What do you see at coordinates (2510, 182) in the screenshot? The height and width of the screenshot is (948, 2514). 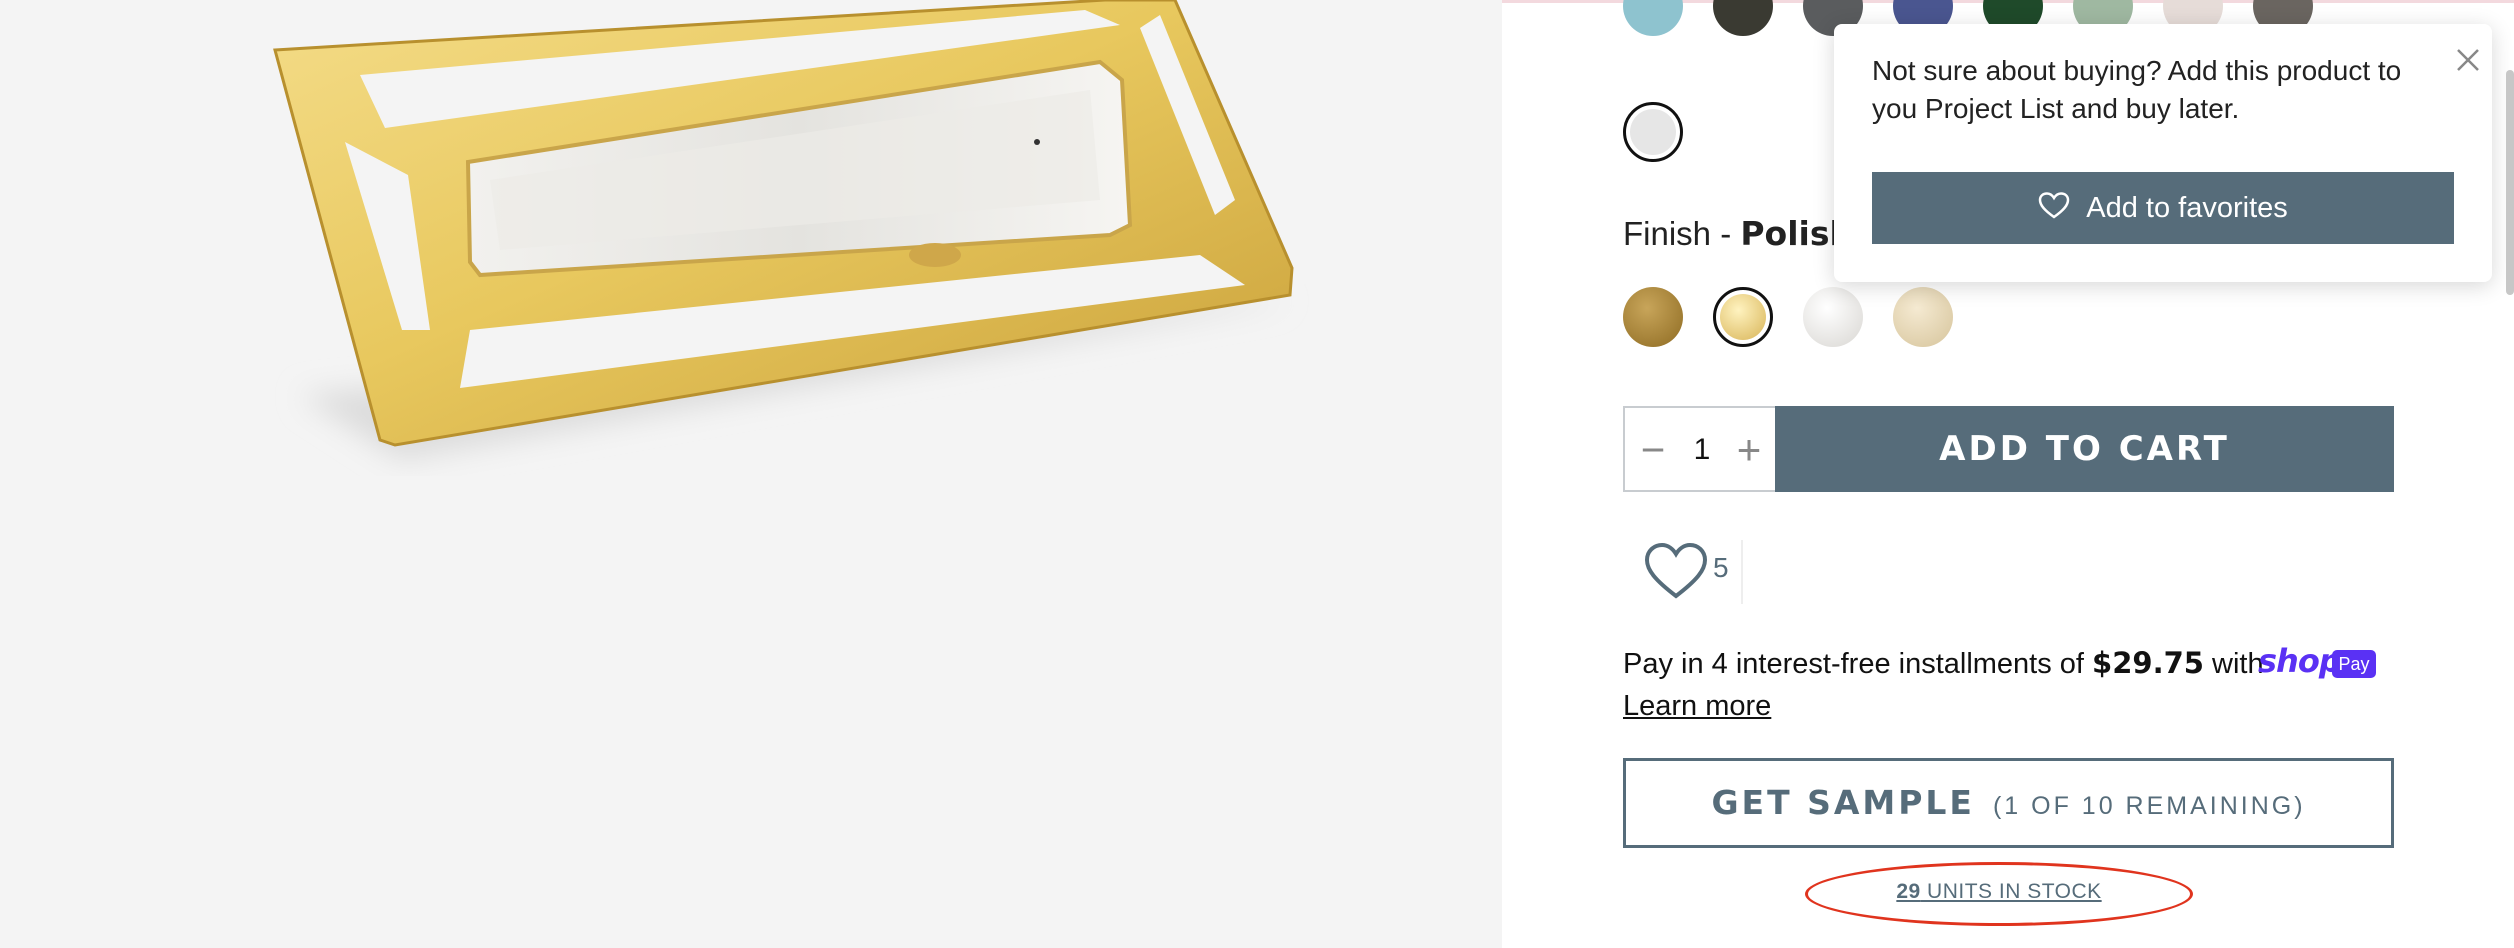 I see `page-scrollbar` at bounding box center [2510, 182].